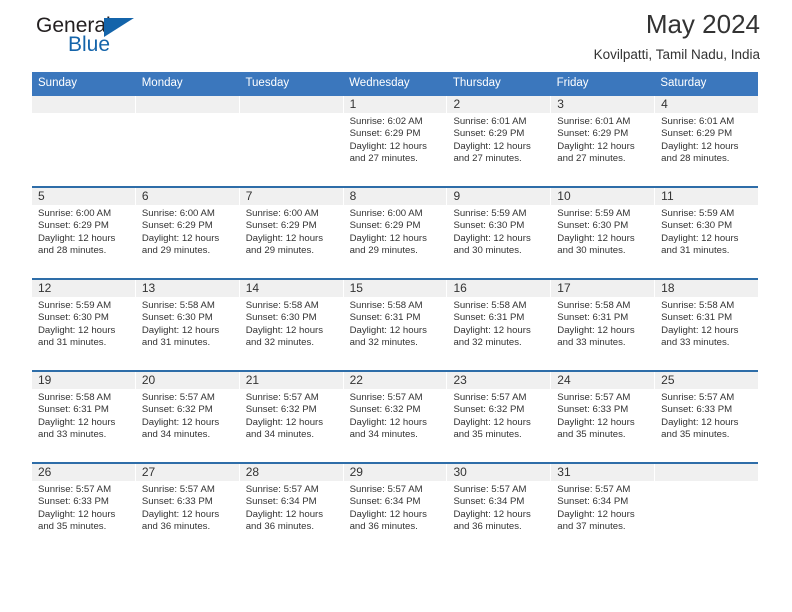  Describe the element at coordinates (499, 196) in the screenshot. I see `day-number: 9` at that location.